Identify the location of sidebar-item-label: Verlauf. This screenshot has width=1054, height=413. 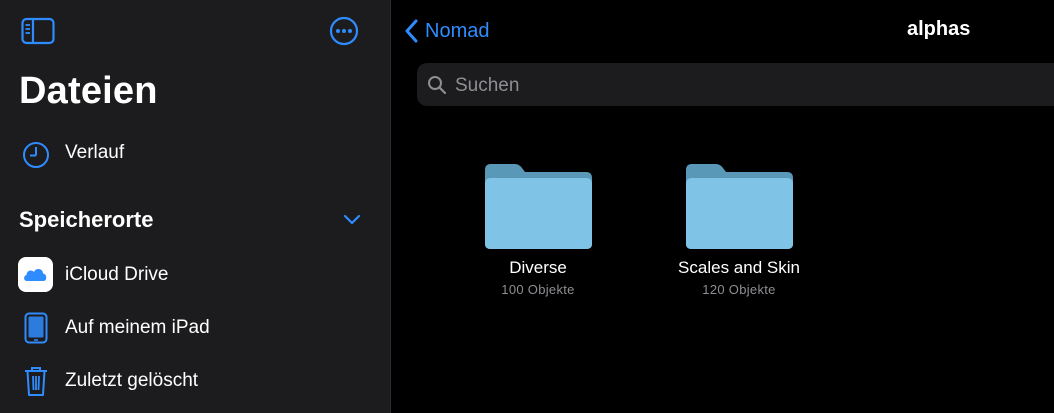
(95, 152).